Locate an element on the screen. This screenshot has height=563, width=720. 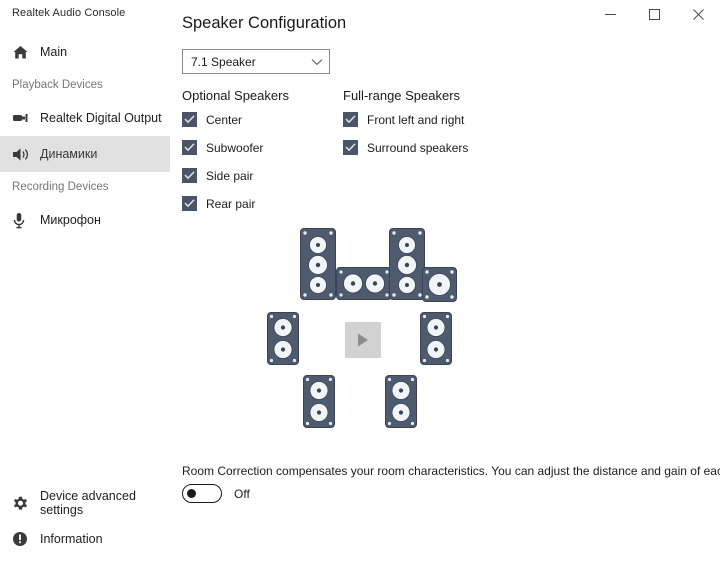
sidebar-item-main: Main is located at coordinates (87, 52).